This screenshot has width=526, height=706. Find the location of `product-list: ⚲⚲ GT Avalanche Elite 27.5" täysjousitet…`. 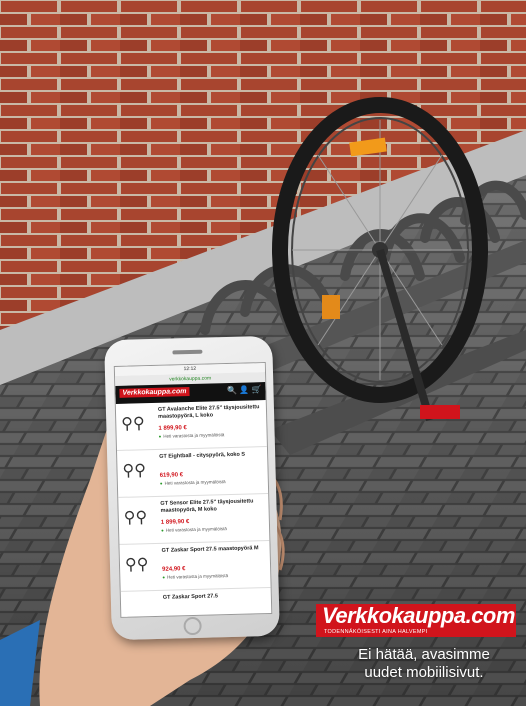

product-list: ⚲⚲ GT Avalanche Elite 27.5" täysjousitet… is located at coordinates (193, 509).